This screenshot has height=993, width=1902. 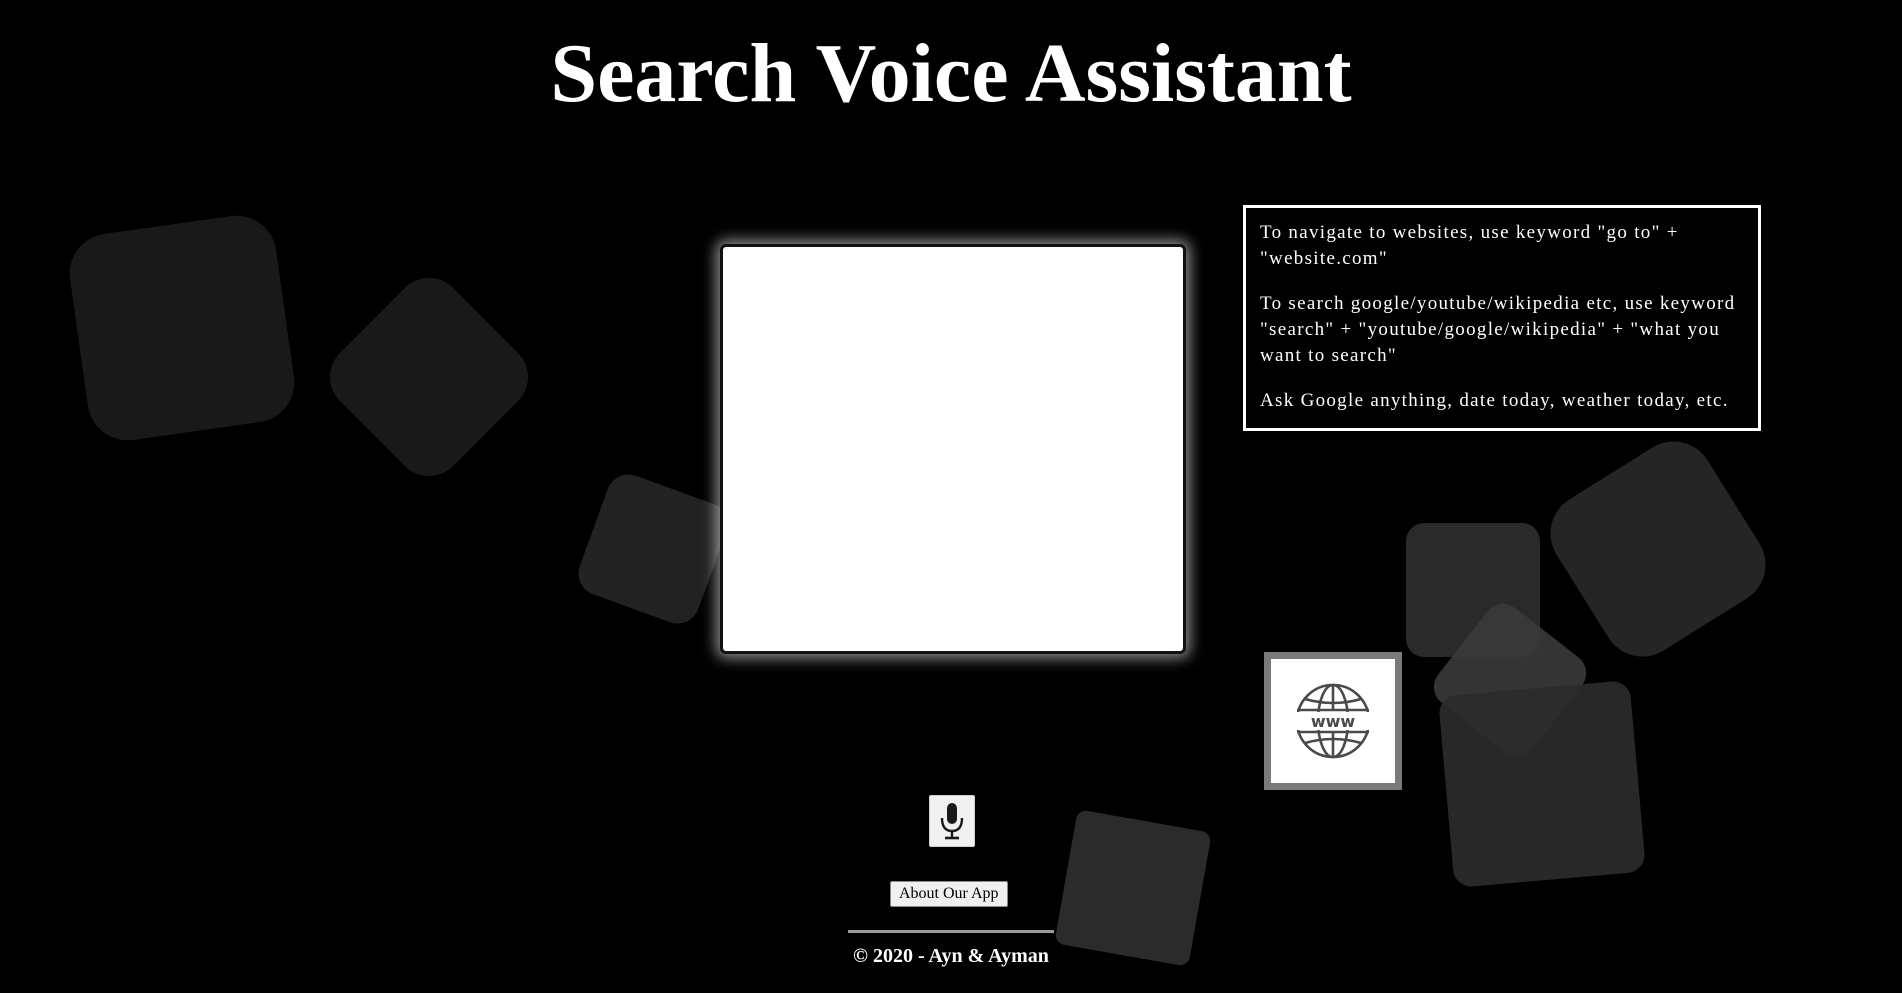 What do you see at coordinates (951, 73) in the screenshot?
I see `page-title: Search Voice Assistant` at bounding box center [951, 73].